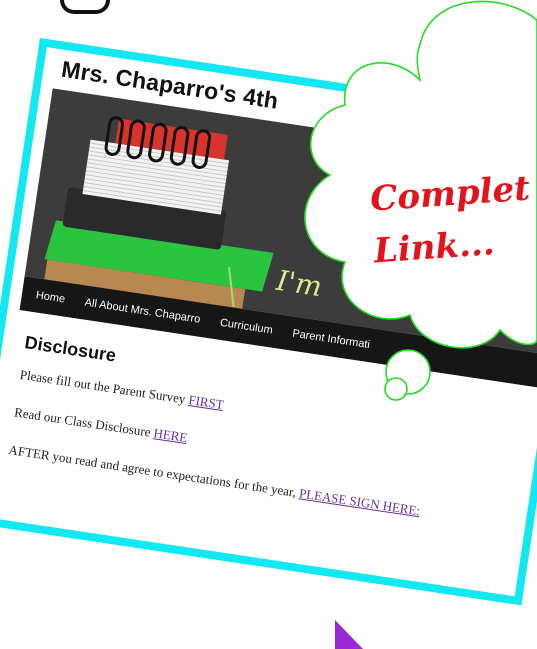 The width and height of the screenshot is (537, 649). I want to click on thought-bubble-dot, so click(396, 389).